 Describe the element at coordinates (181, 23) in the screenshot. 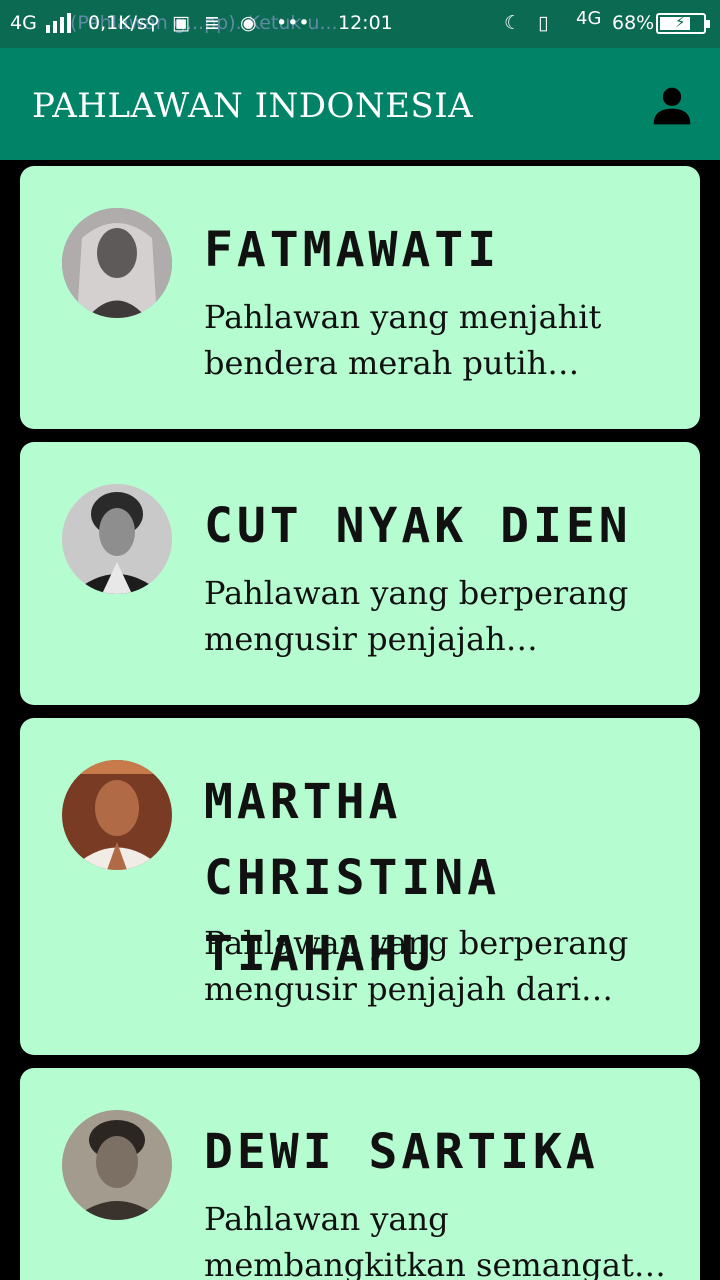

I see `app-notification-icon: ▣` at that location.